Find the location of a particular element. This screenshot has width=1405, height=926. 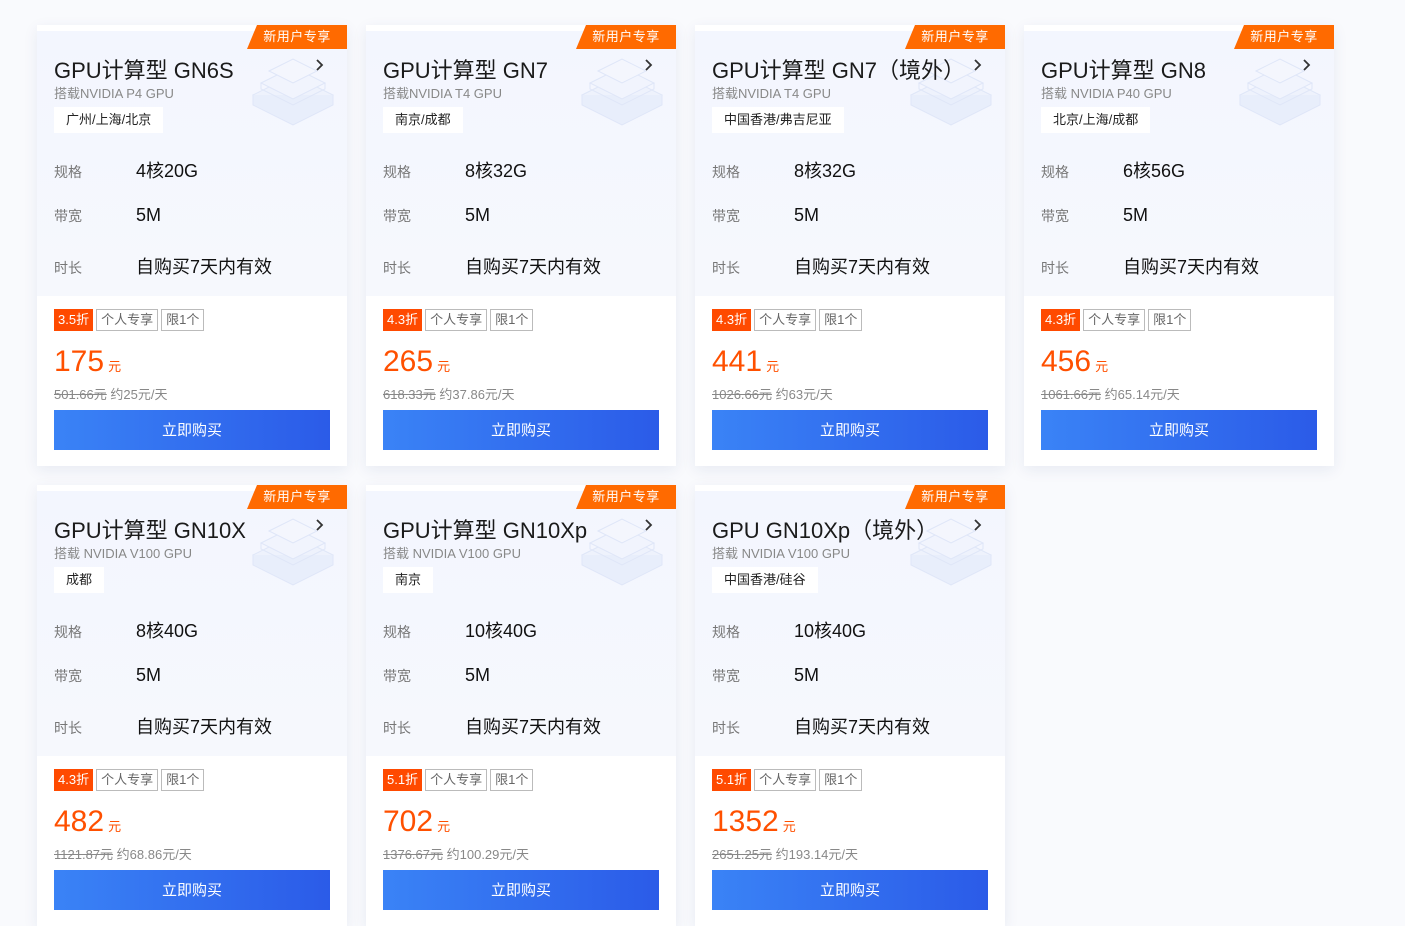

per-day-price: 约68.86元/天 is located at coordinates (154, 854).